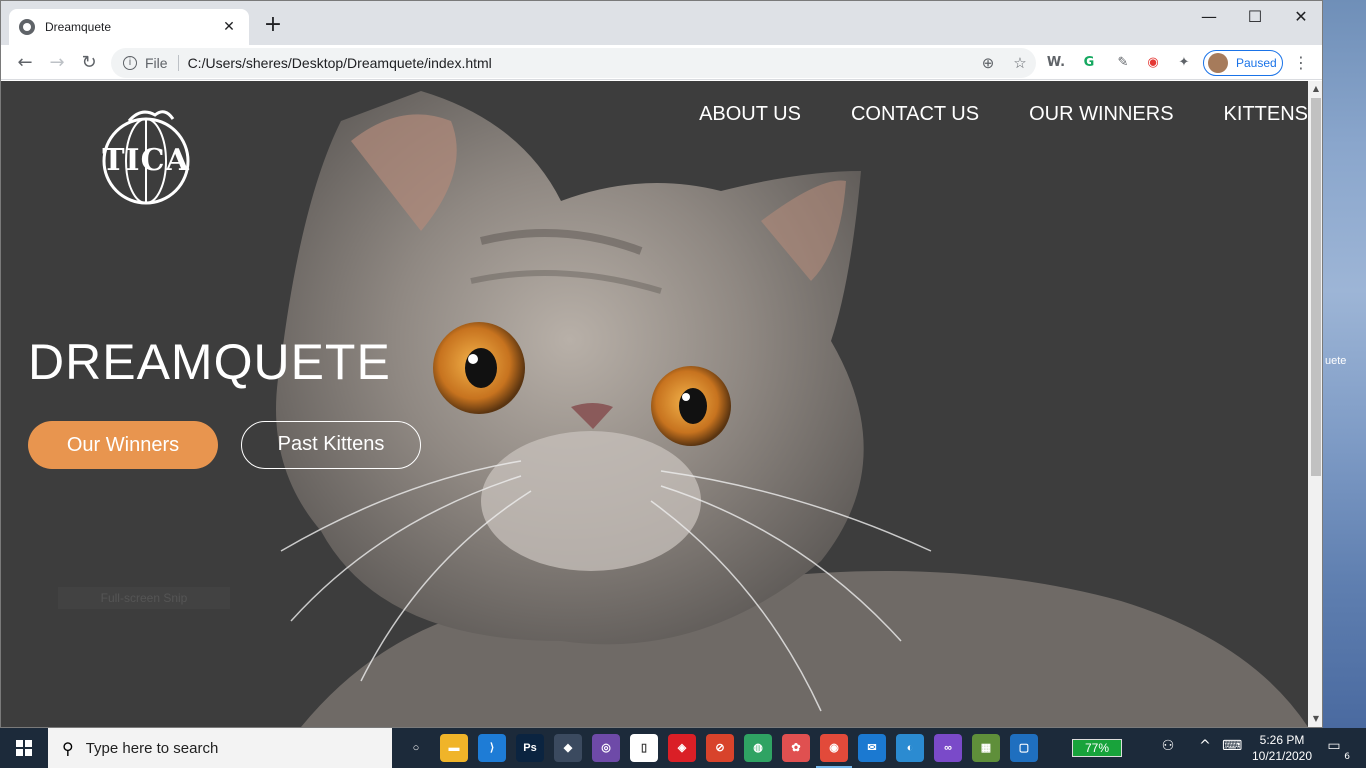  I want to click on url-divider, so click(178, 63).